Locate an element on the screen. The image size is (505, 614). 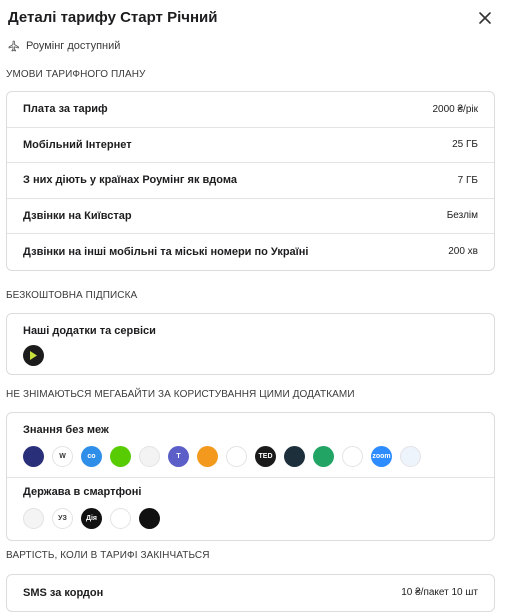
roaming-status: Роумінг доступний is located at coordinates (64, 46).